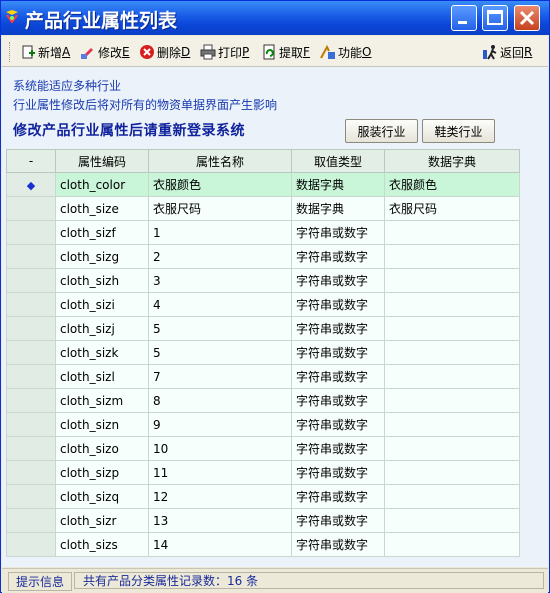 This screenshot has height=593, width=550. Describe the element at coordinates (45, 52) in the screenshot. I see `add-button: 新增 A` at that location.